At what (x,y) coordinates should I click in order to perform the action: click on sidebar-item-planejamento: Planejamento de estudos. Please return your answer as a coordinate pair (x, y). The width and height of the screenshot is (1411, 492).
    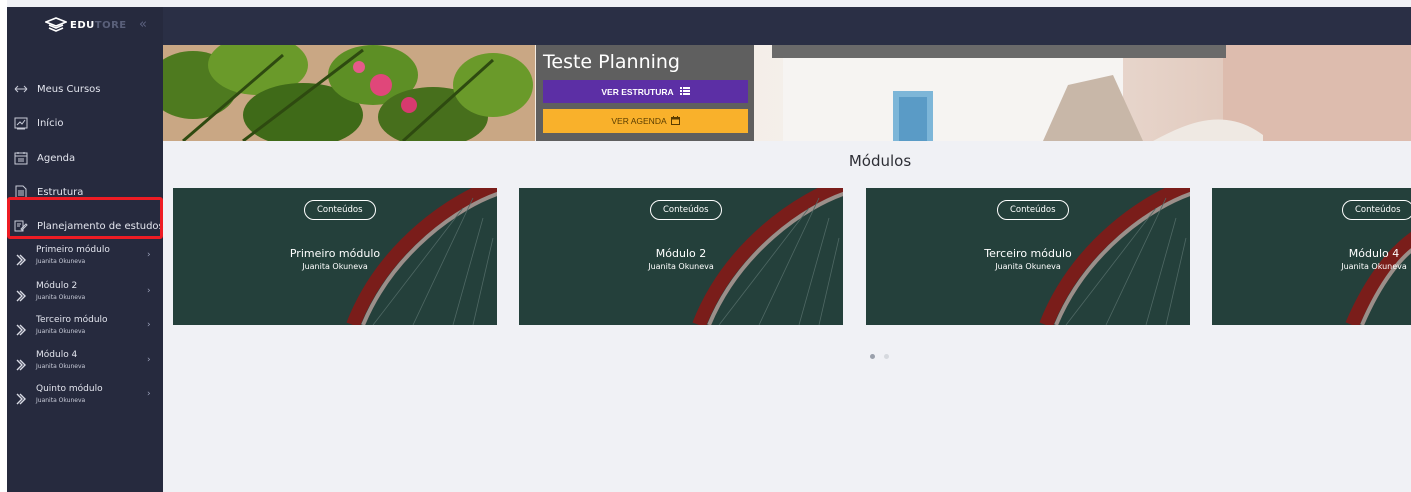
    Looking at the image, I should click on (85, 226).